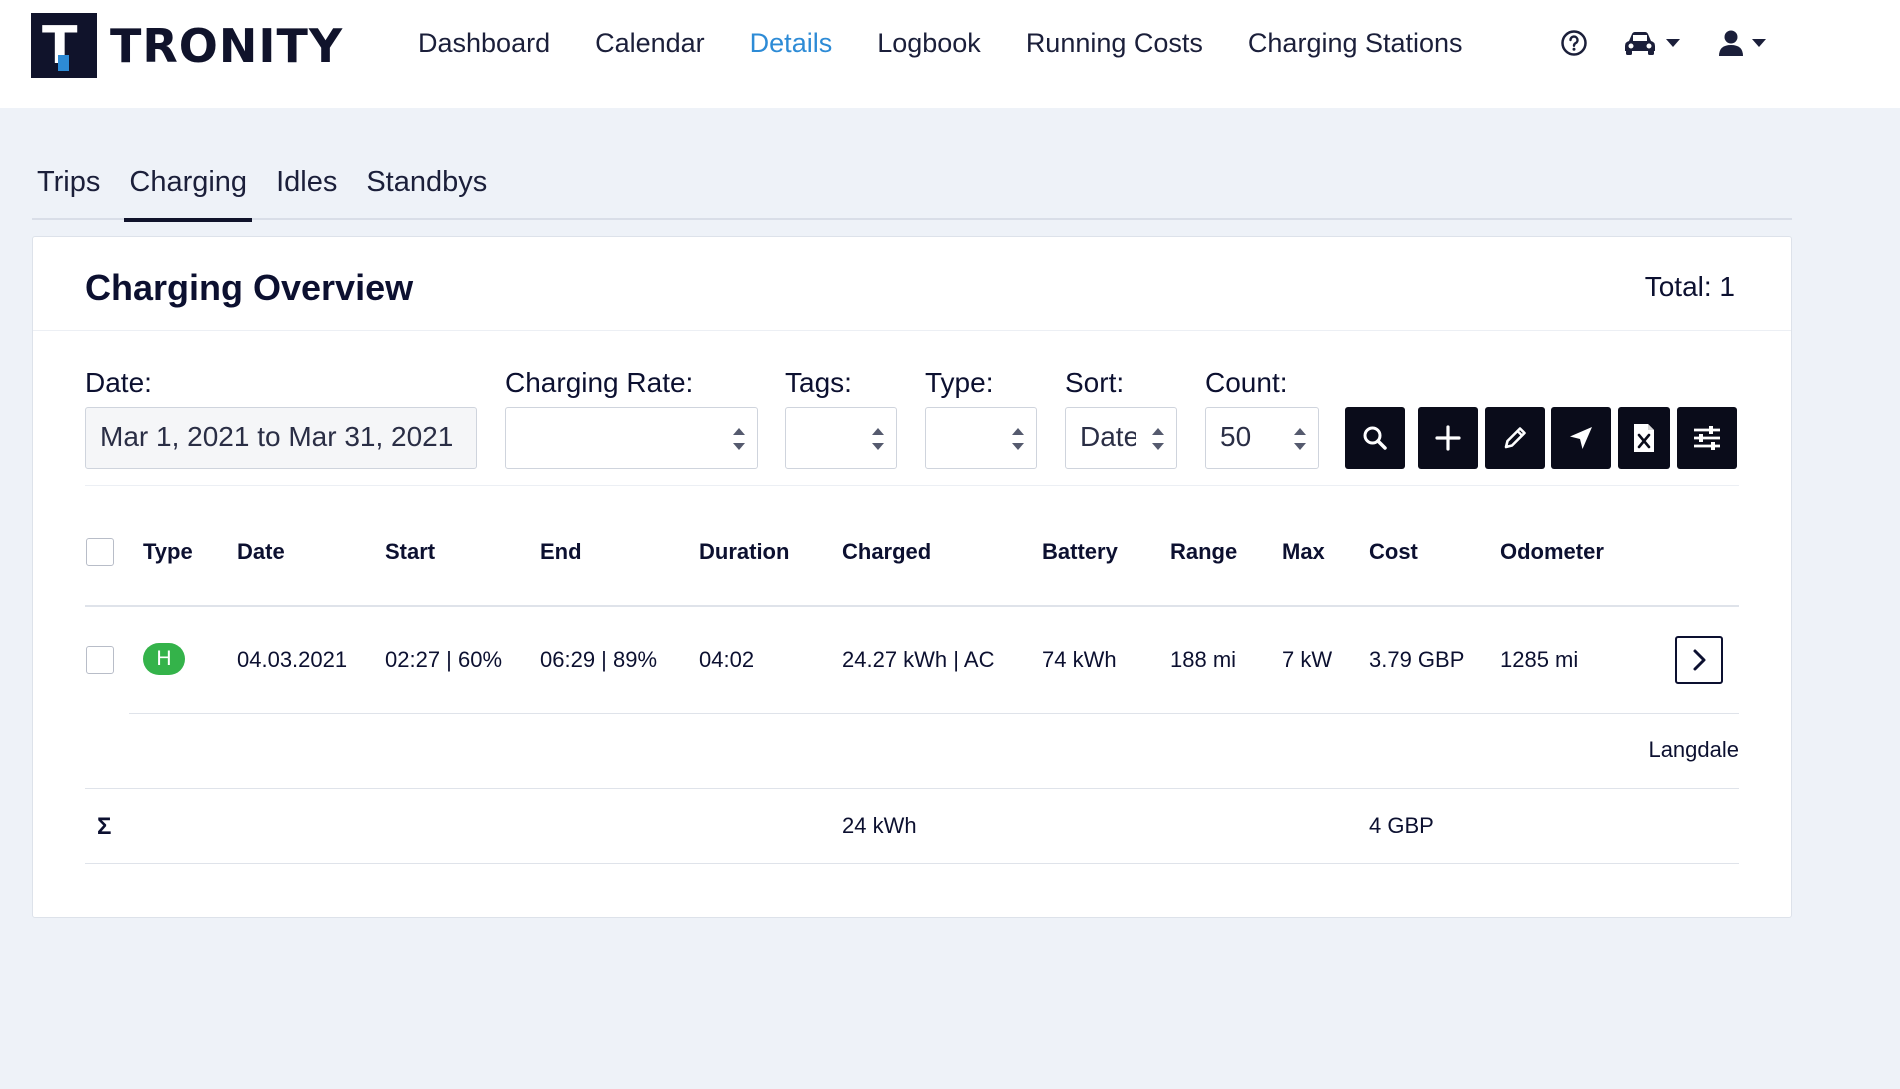  What do you see at coordinates (912, 606) in the screenshot?
I see `header-divider` at bounding box center [912, 606].